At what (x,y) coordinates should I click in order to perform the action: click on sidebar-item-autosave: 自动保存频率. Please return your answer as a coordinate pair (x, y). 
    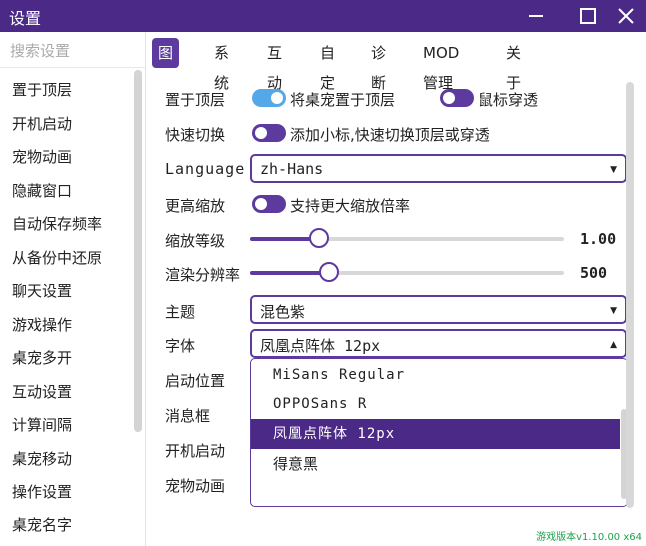
    Looking at the image, I should click on (57, 223).